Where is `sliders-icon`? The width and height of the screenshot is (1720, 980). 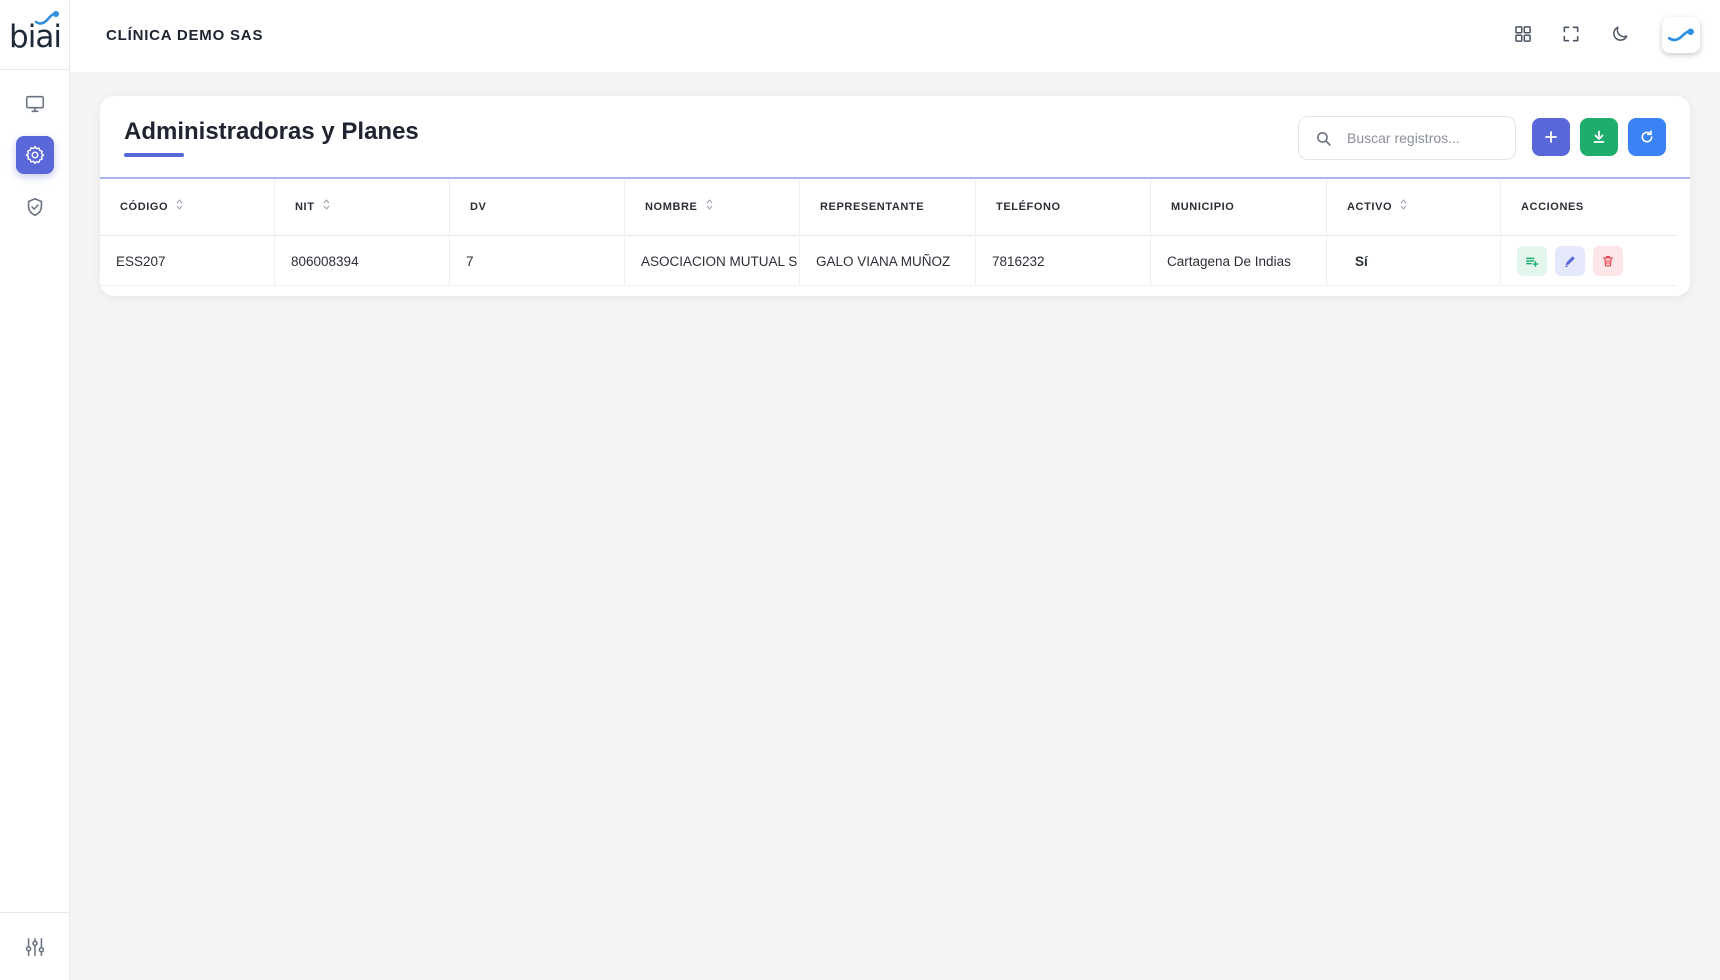 sliders-icon is located at coordinates (35, 946).